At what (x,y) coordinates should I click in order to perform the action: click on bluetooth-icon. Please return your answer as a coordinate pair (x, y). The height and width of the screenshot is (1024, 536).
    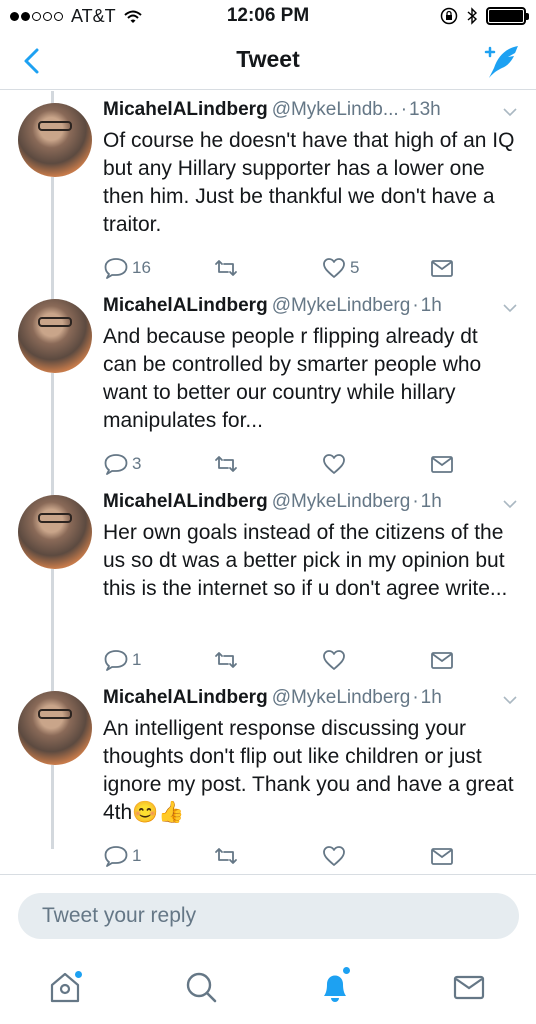
    Looking at the image, I should click on (472, 16).